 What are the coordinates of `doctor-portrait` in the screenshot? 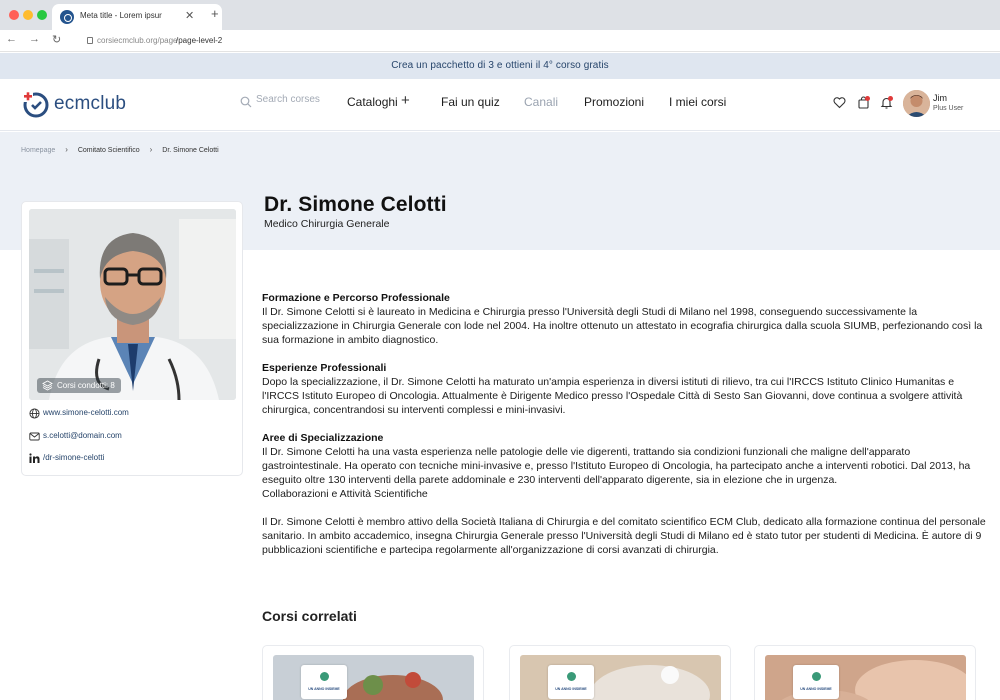 It's located at (132, 304).